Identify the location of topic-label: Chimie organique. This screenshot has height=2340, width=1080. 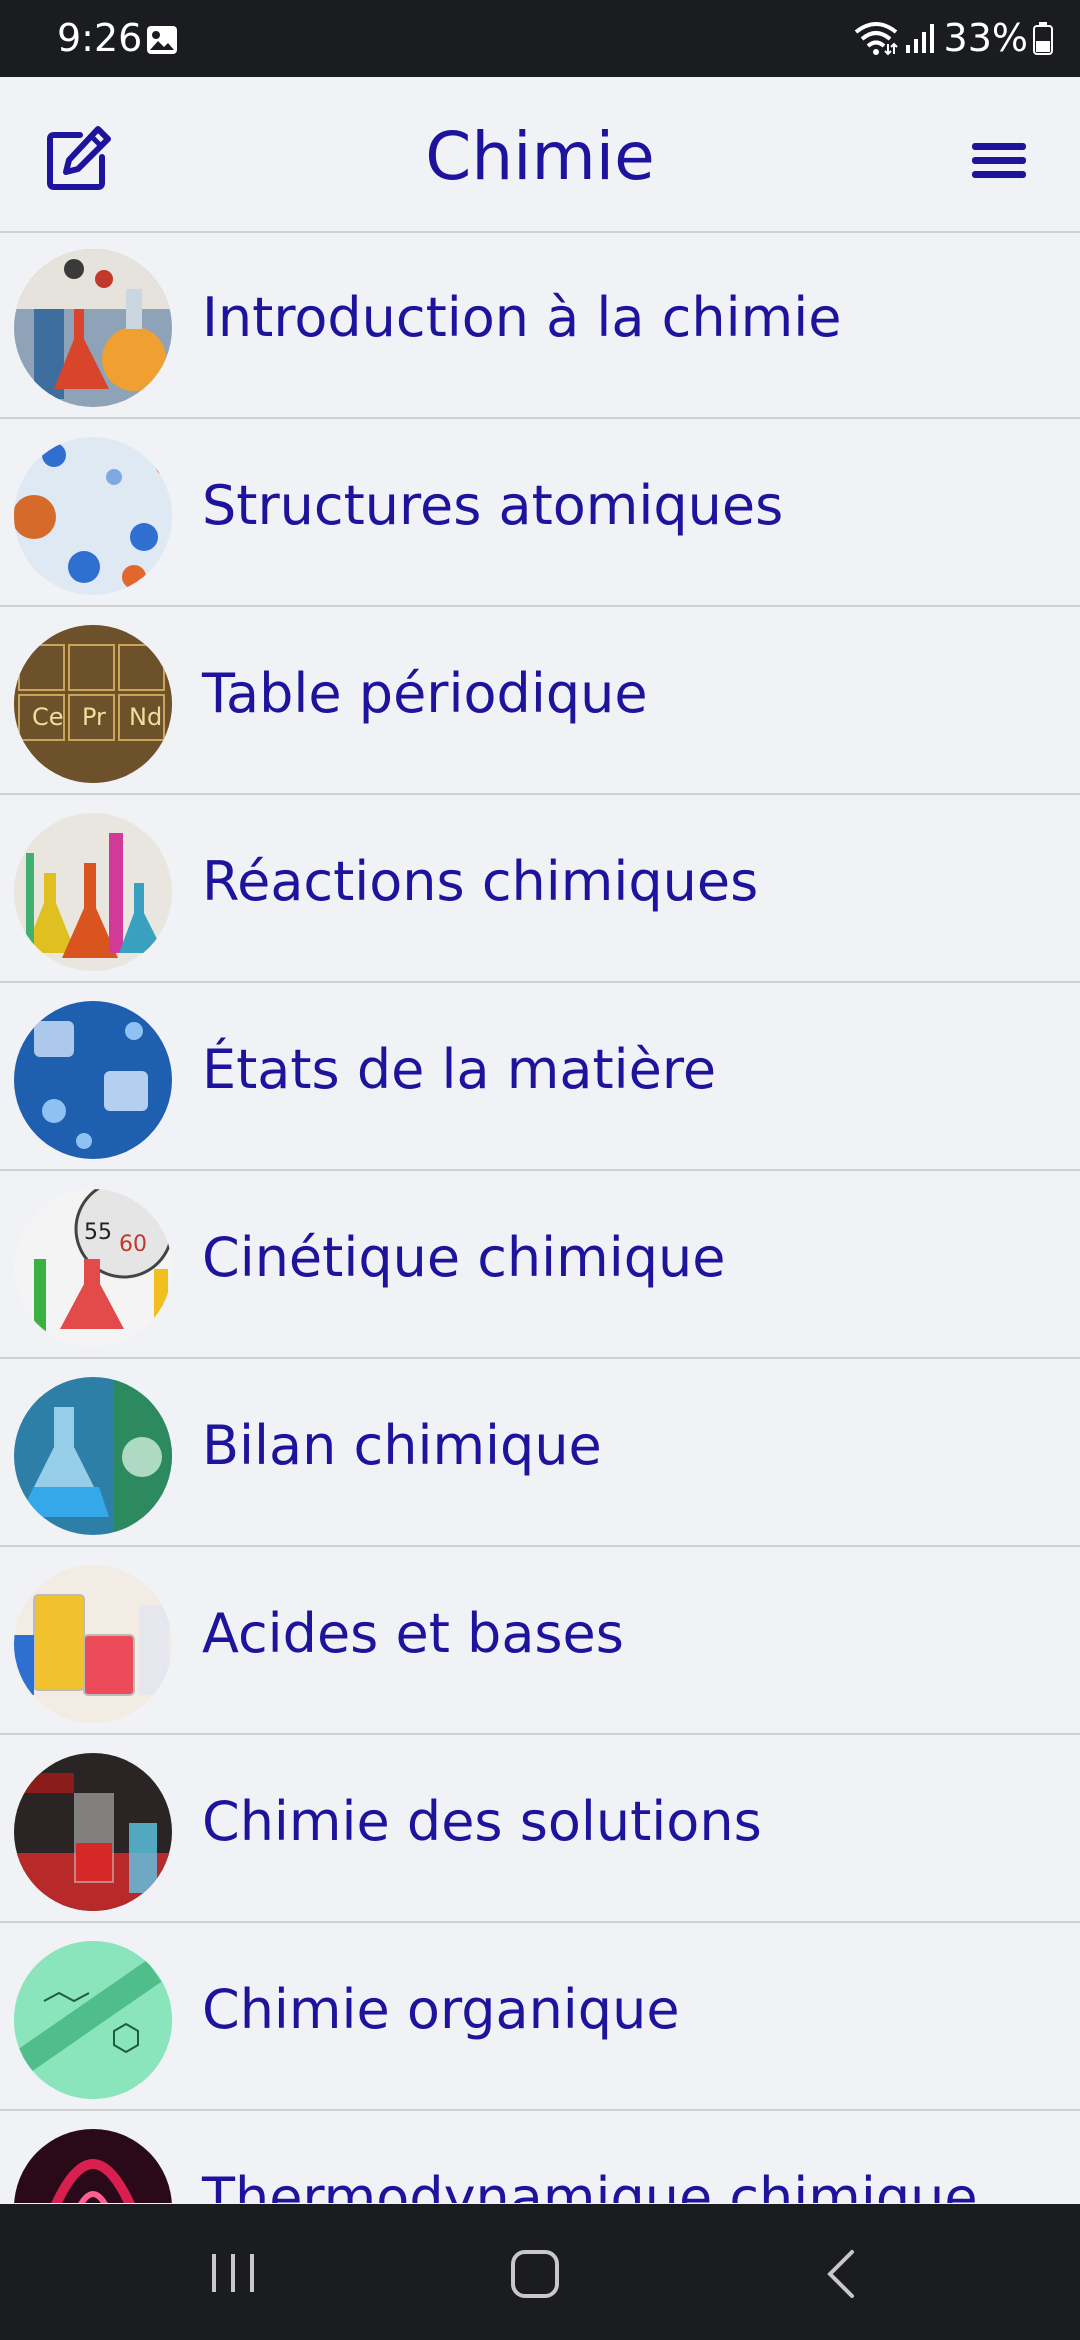
(441, 2009).